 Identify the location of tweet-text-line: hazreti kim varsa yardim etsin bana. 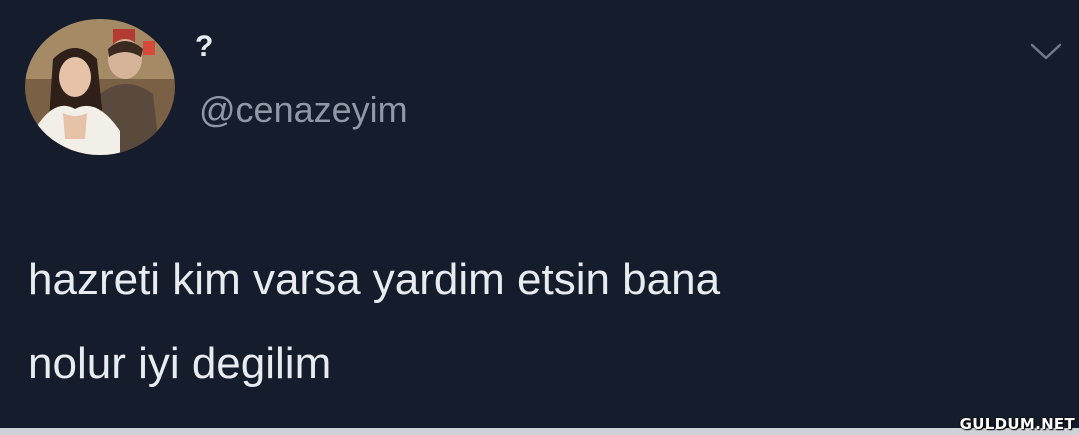
(374, 279).